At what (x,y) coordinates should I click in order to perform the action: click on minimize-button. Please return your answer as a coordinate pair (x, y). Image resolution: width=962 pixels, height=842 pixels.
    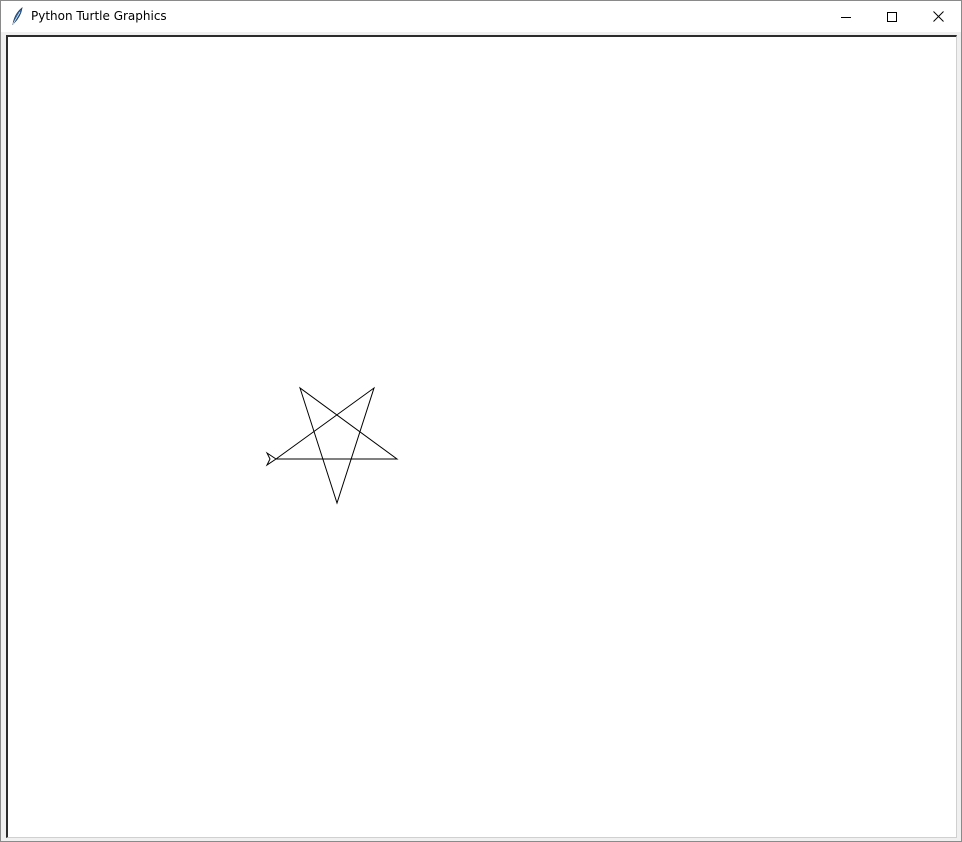
    Looking at the image, I should click on (846, 16).